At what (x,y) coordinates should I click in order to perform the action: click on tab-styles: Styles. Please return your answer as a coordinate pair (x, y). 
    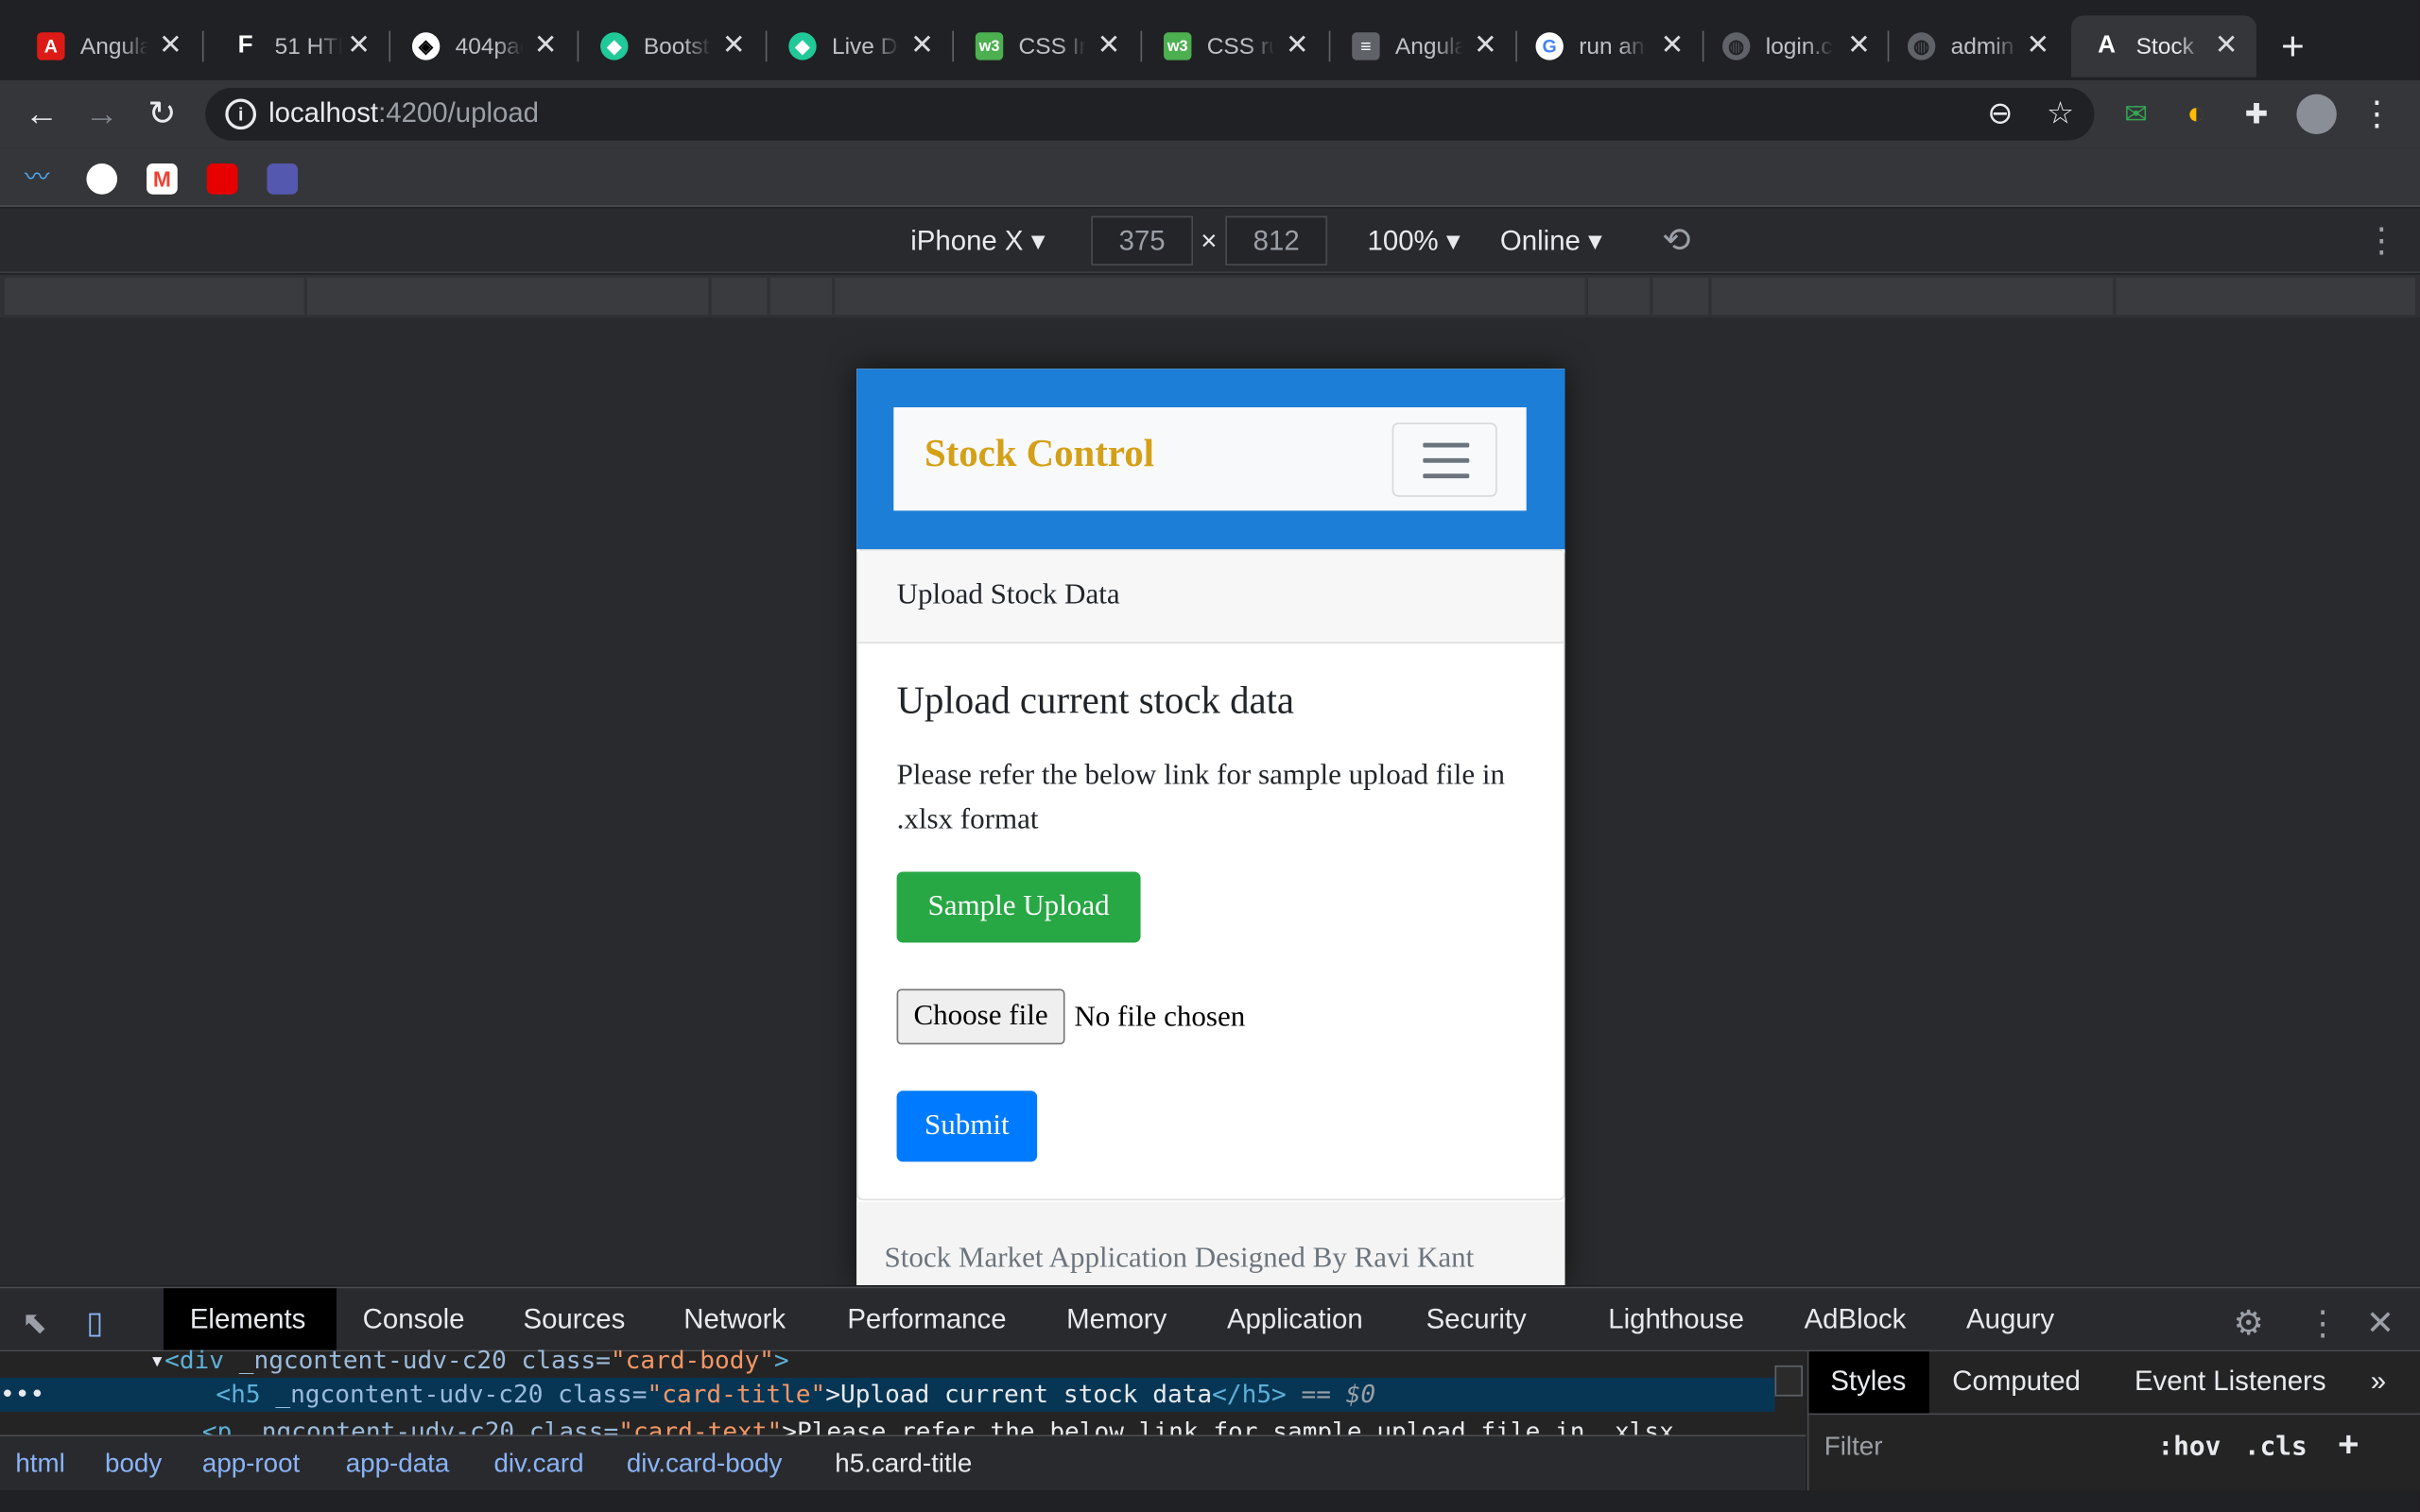
    Looking at the image, I should click on (1868, 1382).